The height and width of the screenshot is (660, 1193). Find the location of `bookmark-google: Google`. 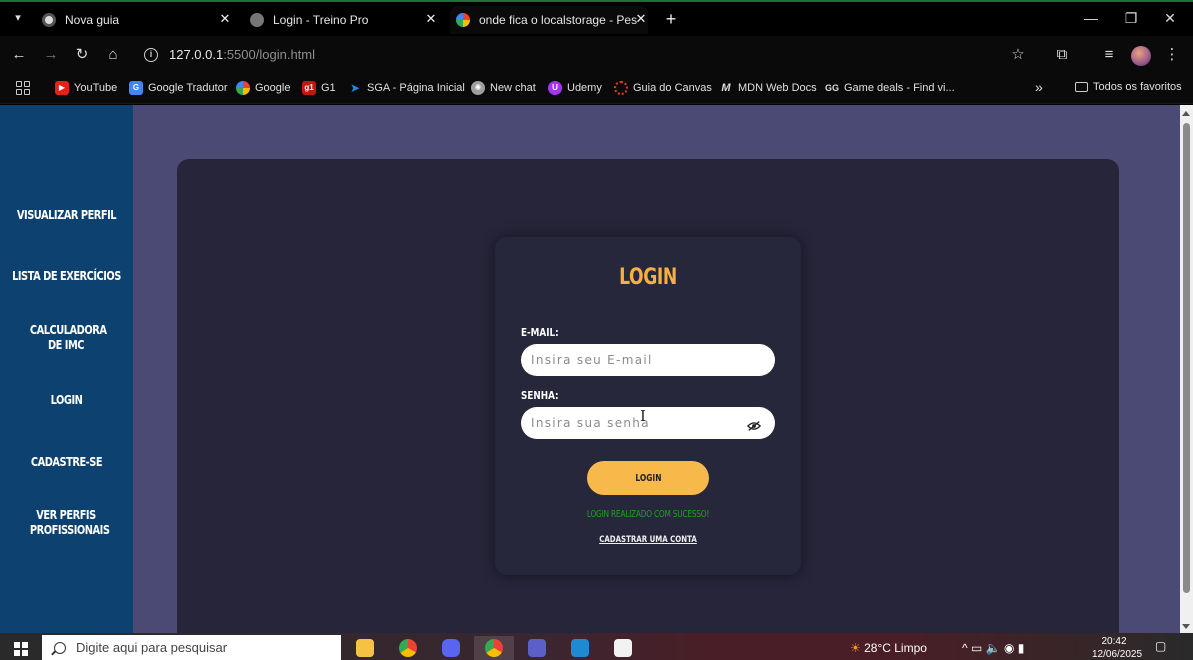

bookmark-google: Google is located at coordinates (263, 88).